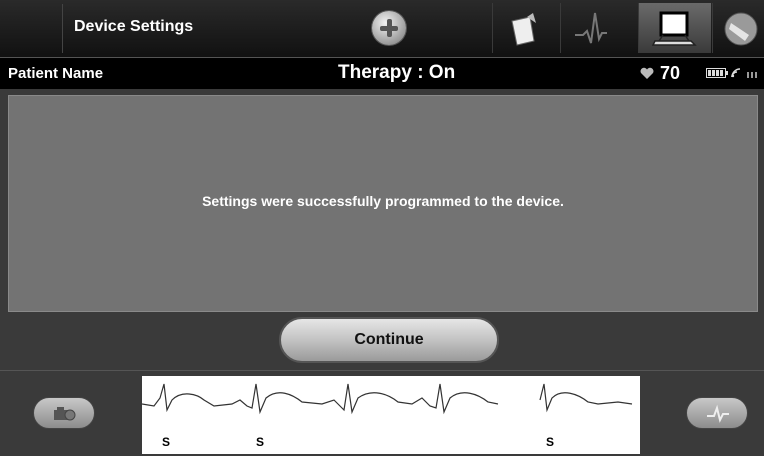 The width and height of the screenshot is (764, 456). What do you see at coordinates (717, 73) in the screenshot?
I see `battery-icon` at bounding box center [717, 73].